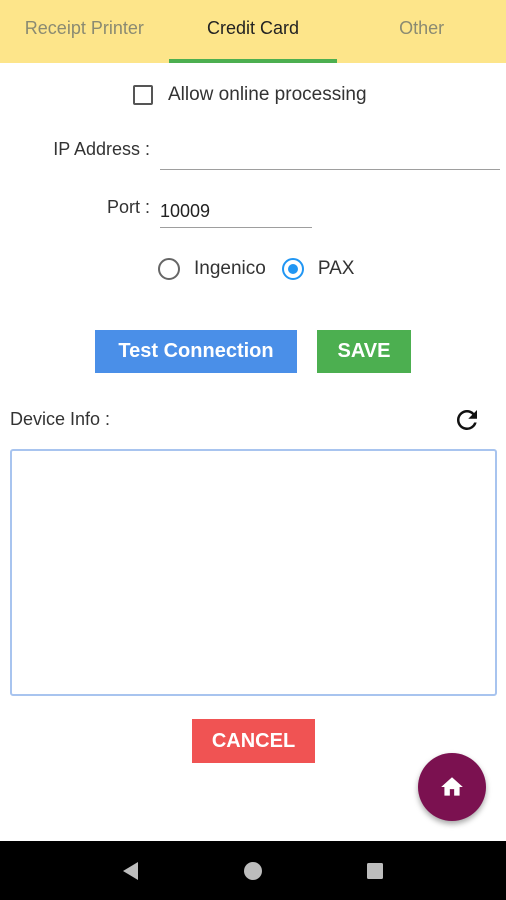  I want to click on device-type-radio-group: Ingenico PAX, so click(264, 269).